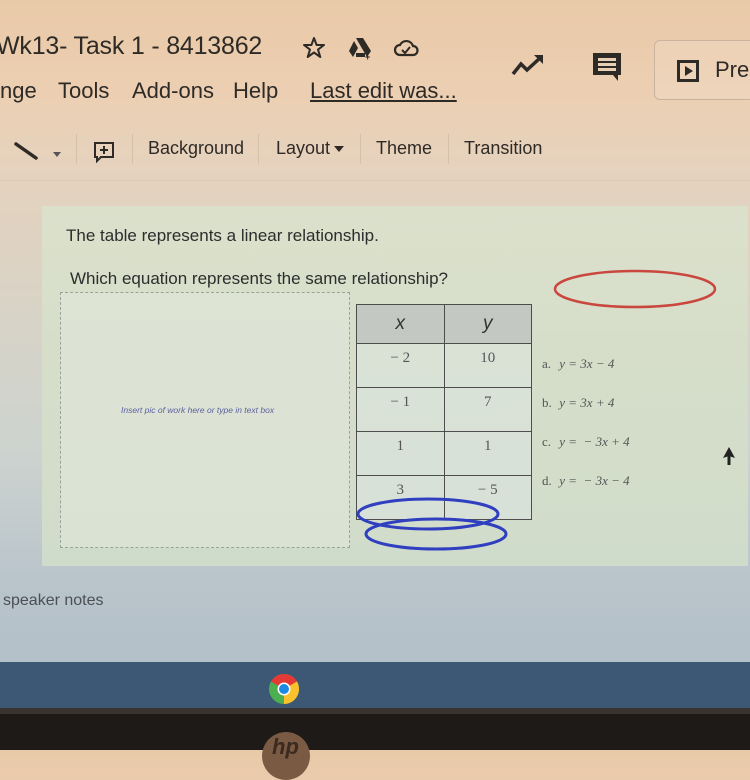  Describe the element at coordinates (359, 49) in the screenshot. I see `move-to-drive-icon: +` at that location.